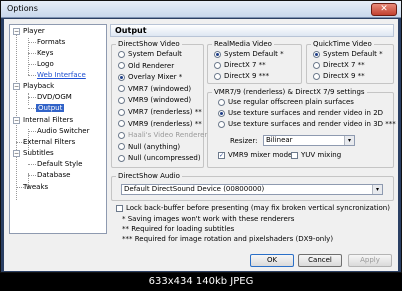  Describe the element at coordinates (154, 146) in the screenshot. I see `option-label: Null (anything)` at that location.